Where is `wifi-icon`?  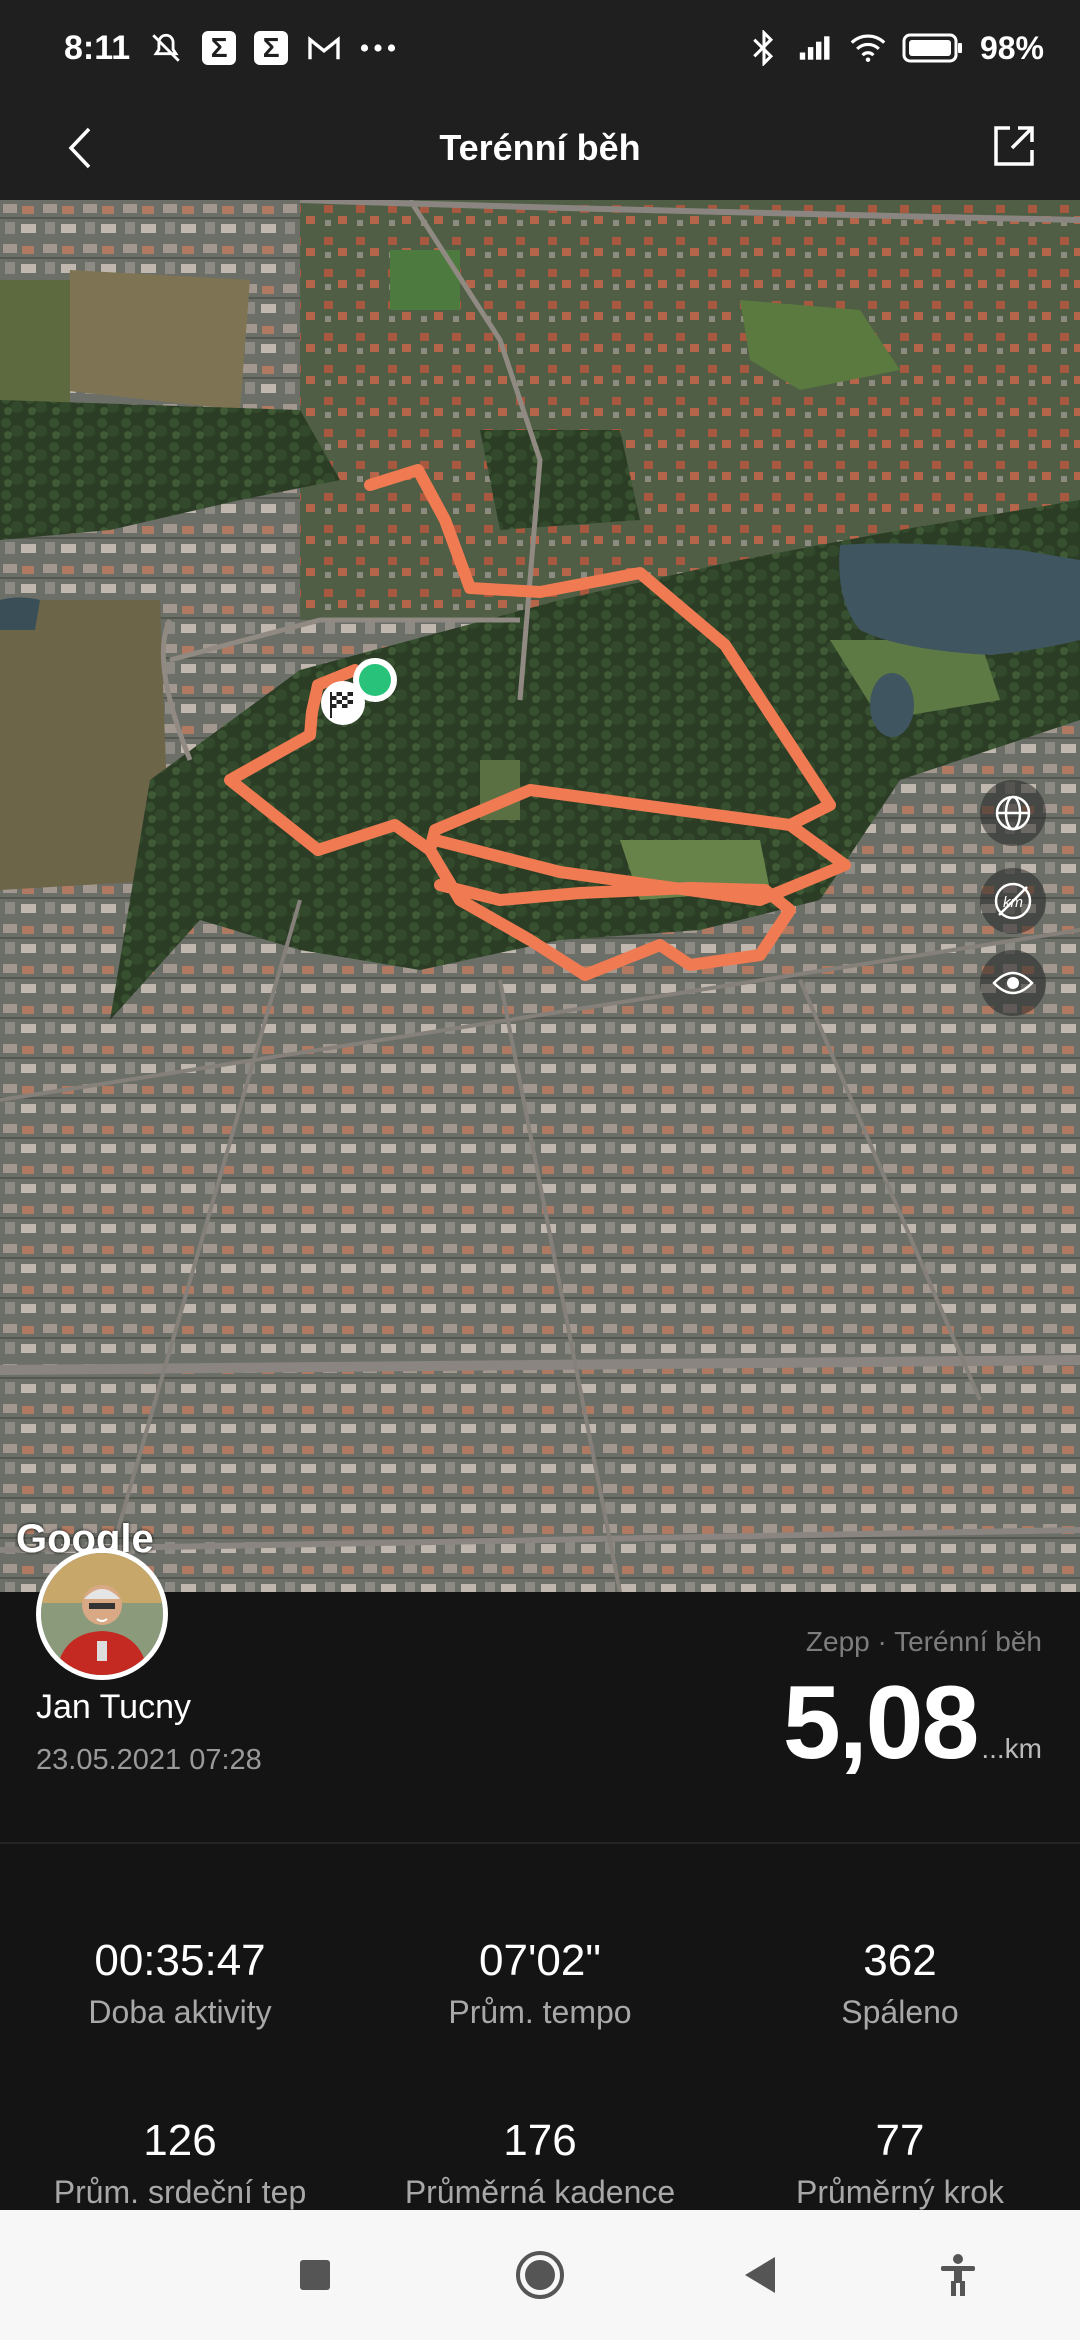 wifi-icon is located at coordinates (868, 48).